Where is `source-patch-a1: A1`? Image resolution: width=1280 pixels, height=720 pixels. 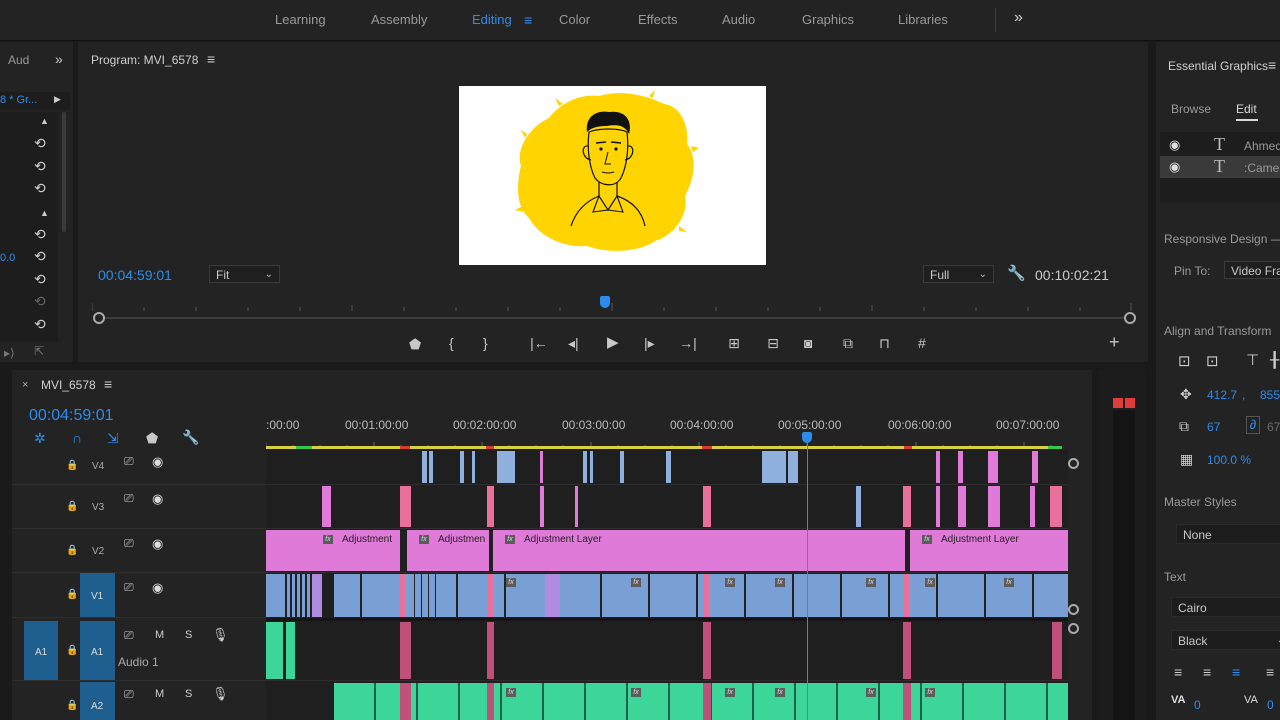 source-patch-a1: A1 is located at coordinates (41, 650).